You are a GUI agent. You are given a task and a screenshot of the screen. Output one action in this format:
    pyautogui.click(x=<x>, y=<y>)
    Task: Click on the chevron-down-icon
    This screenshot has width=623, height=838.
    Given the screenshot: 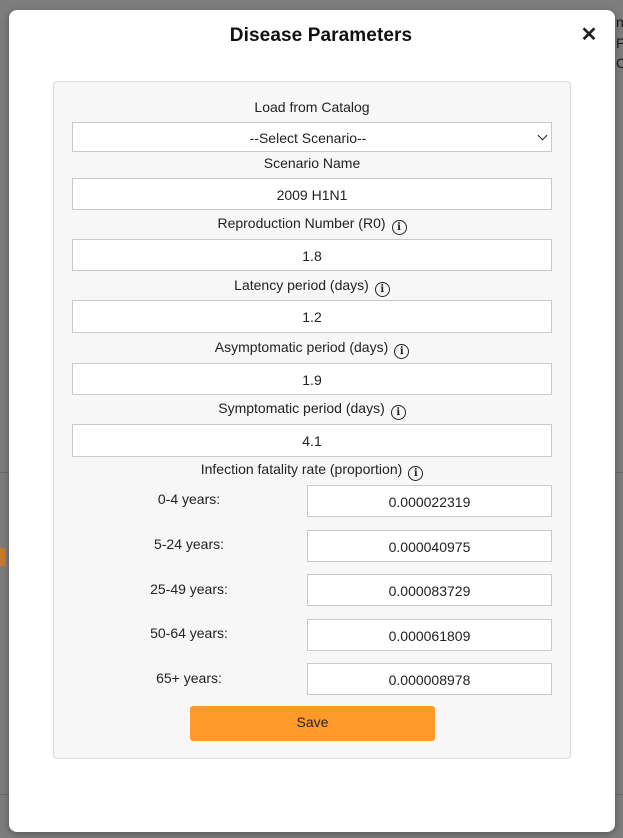 What is the action you would take?
    pyautogui.click(x=542, y=135)
    